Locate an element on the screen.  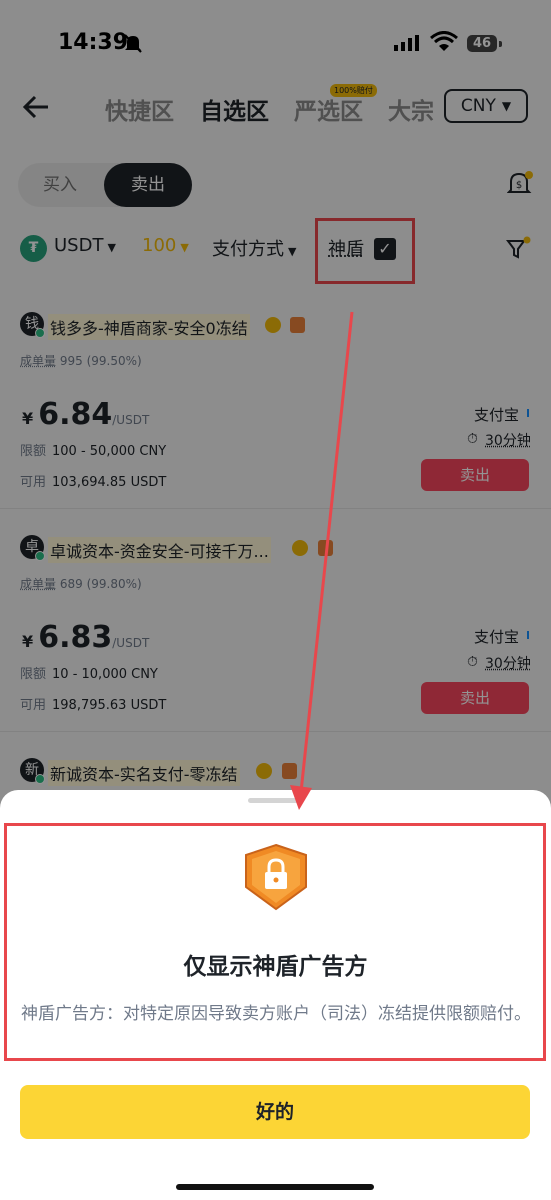
annotation-arrow is located at coordinates (322, 560).